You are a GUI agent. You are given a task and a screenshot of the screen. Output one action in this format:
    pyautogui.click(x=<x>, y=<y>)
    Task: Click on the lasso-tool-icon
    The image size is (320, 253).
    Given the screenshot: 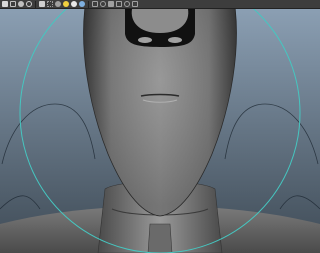 What is the action you would take?
    pyautogui.click(x=13, y=4)
    